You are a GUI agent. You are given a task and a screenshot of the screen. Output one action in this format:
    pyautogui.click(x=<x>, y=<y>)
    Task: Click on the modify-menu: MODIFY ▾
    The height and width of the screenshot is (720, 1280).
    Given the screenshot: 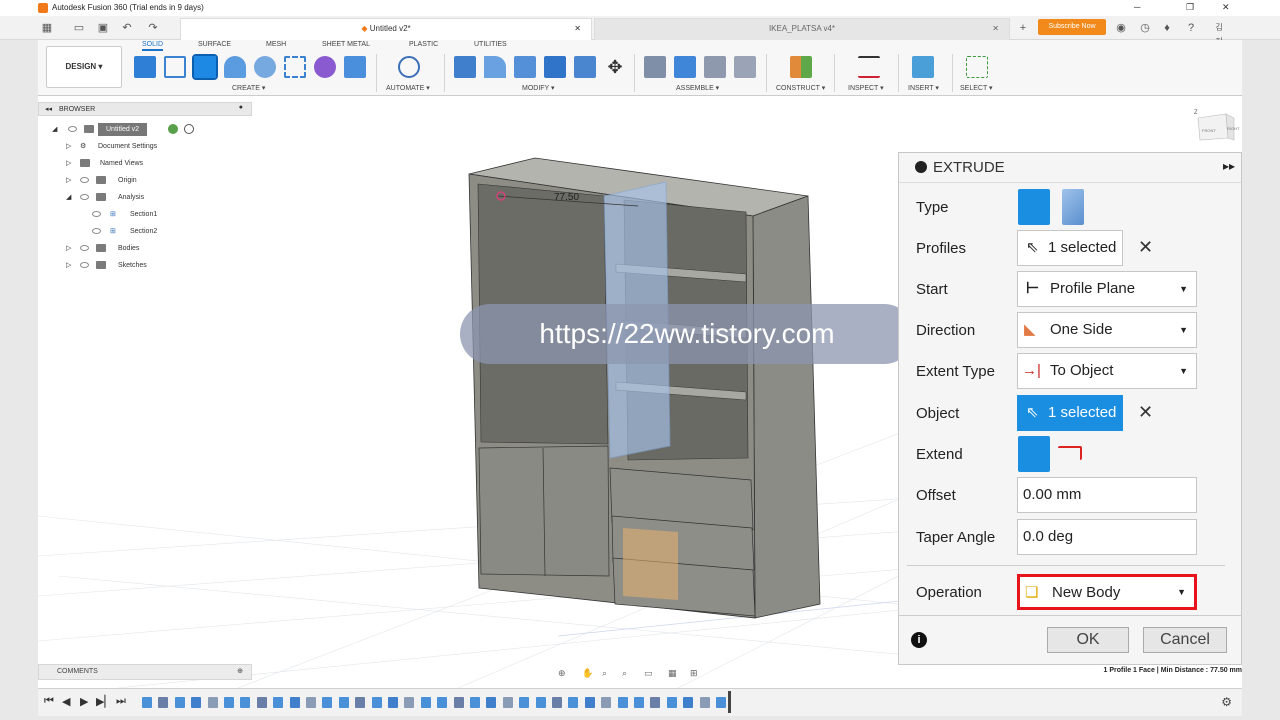 What is the action you would take?
    pyautogui.click(x=538, y=88)
    